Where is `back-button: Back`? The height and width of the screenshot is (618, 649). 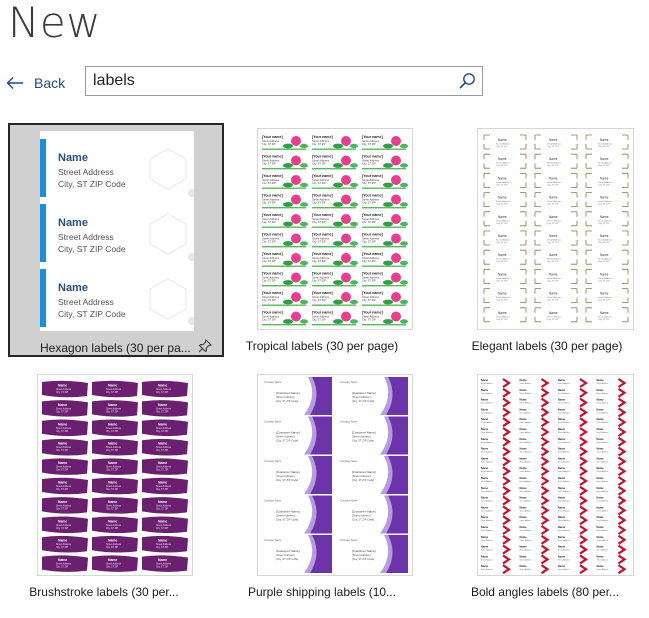 back-button: Back is located at coordinates (35, 83).